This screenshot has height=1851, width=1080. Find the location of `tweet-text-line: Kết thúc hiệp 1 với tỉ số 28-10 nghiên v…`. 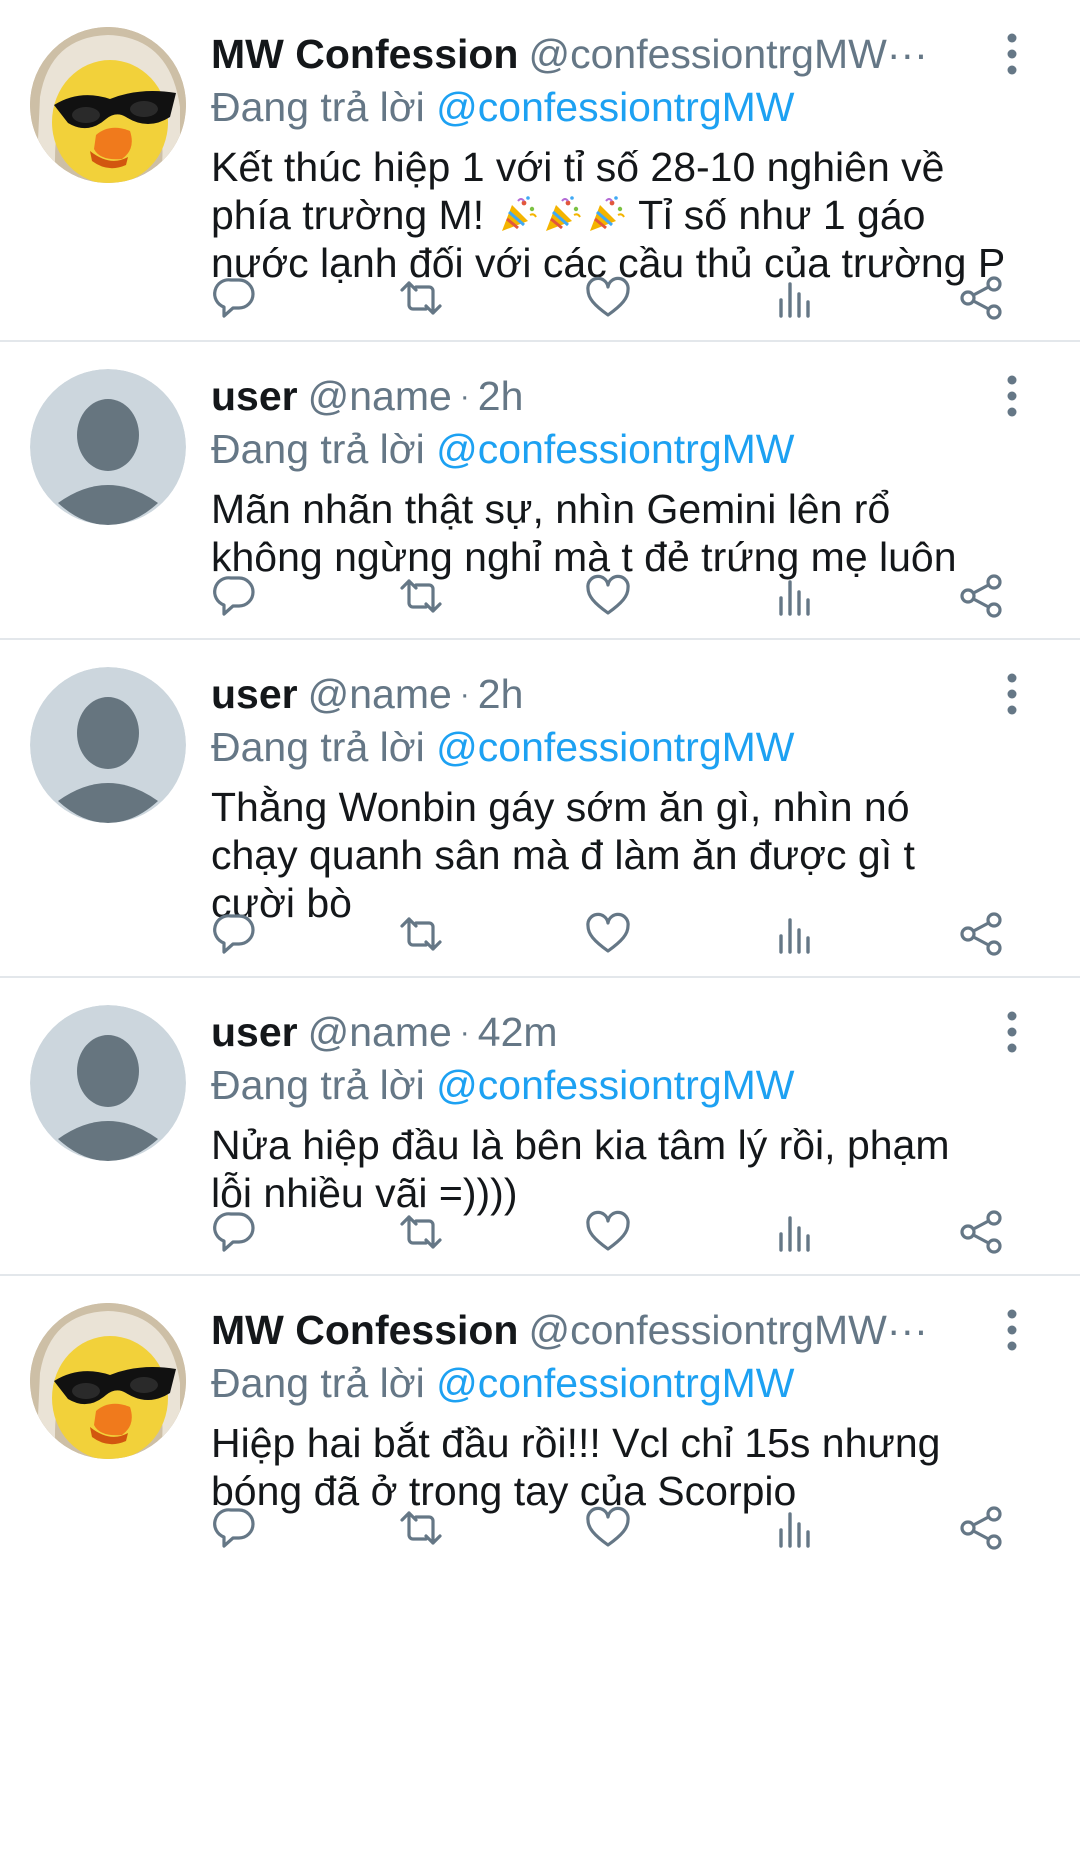

tweet-text-line: Kết thúc hiệp 1 với tỉ số 28-10 nghiên v… is located at coordinates (578, 167).